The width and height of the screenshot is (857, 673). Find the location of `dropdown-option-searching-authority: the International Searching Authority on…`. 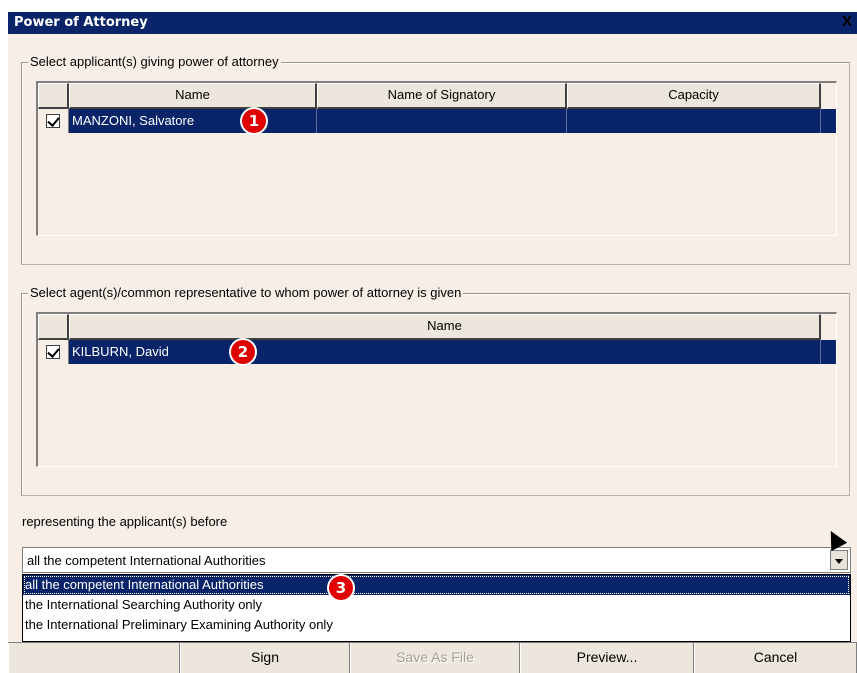

dropdown-option-searching-authority: the International Searching Authority on… is located at coordinates (436, 605).